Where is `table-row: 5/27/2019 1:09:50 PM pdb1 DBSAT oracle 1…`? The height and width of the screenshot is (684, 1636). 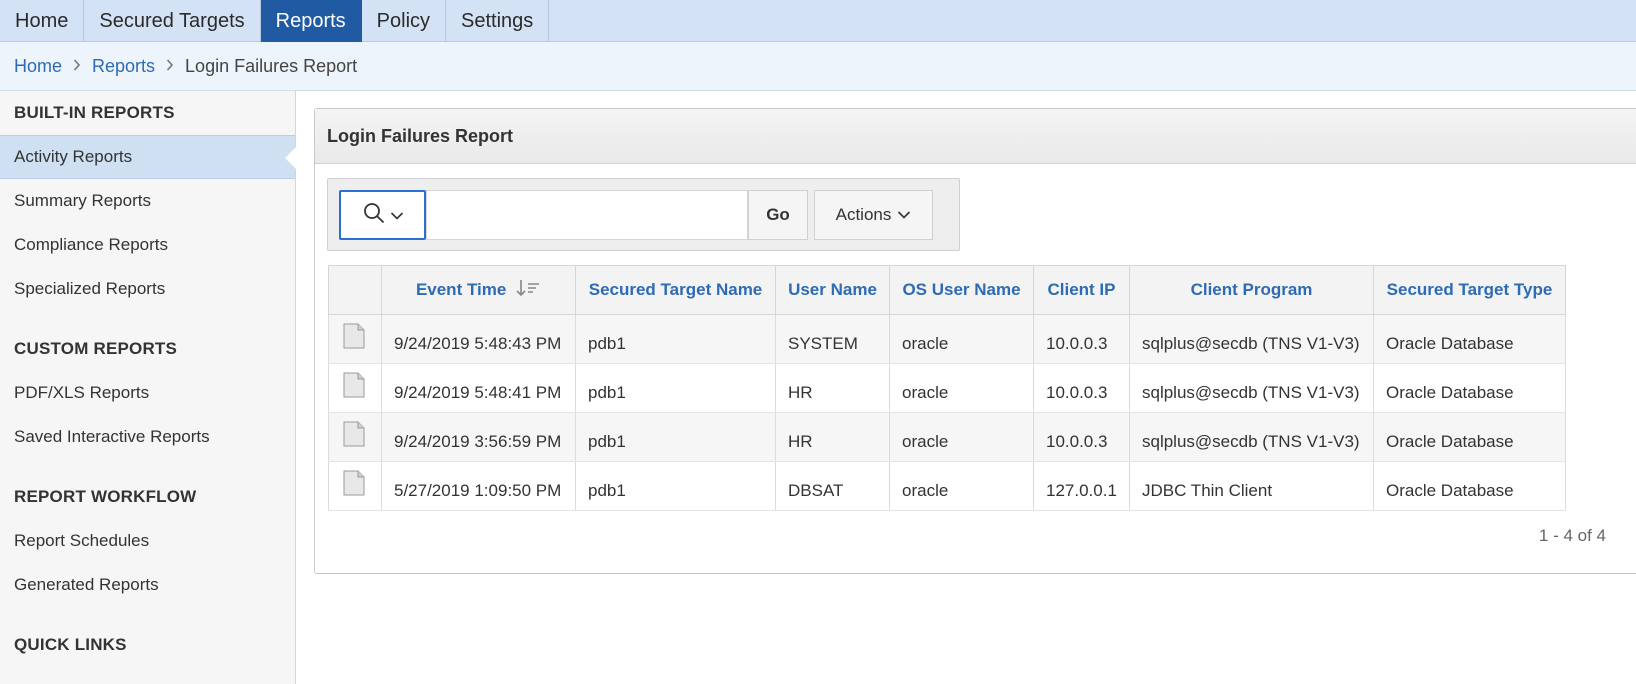 table-row: 5/27/2019 1:09:50 PM pdb1 DBSAT oracle 1… is located at coordinates (947, 486).